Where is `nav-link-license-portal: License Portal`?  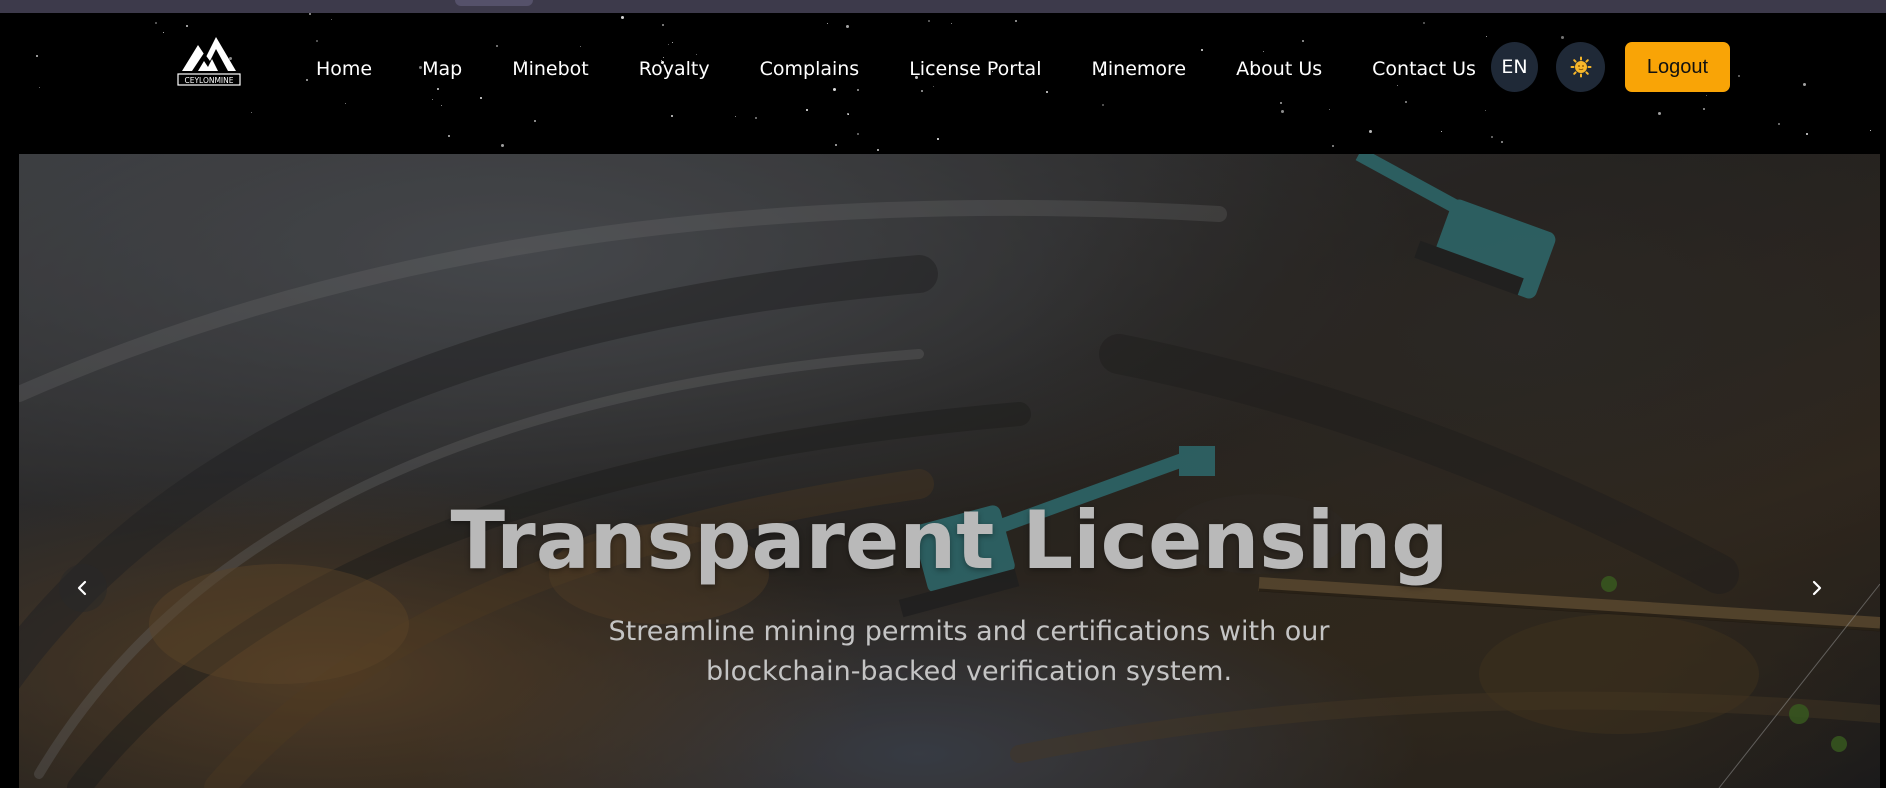
nav-link-license-portal: License Portal is located at coordinates (975, 69).